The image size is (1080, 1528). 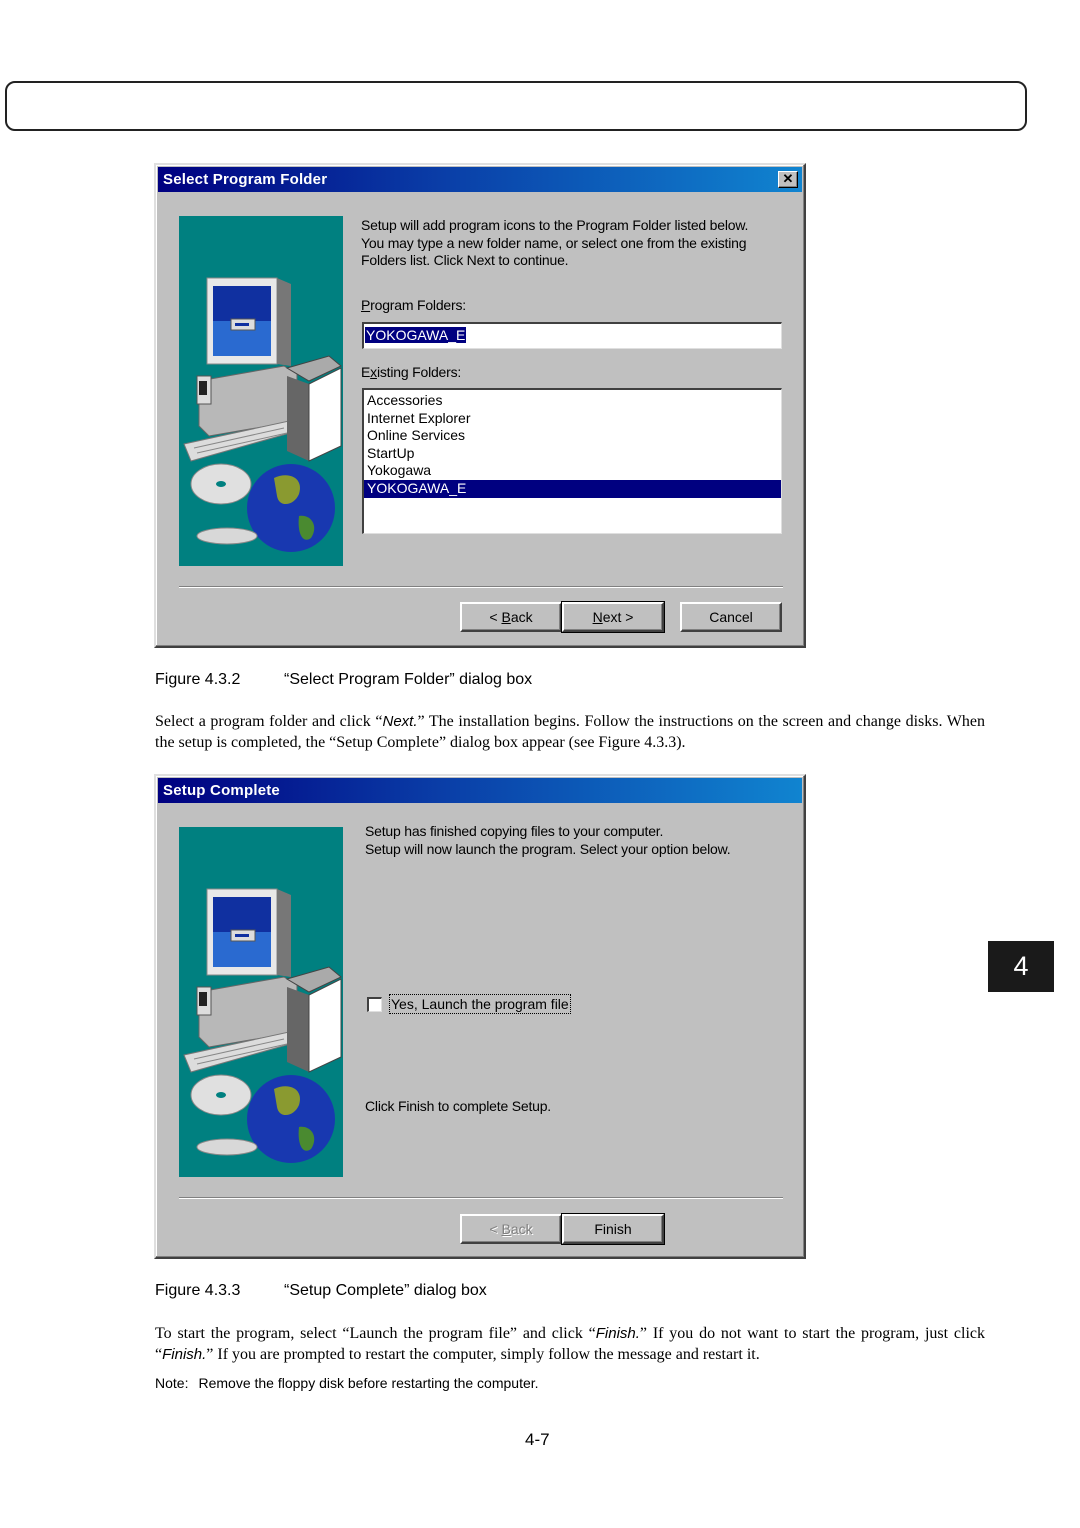 I want to click on page-number: 4-7, so click(x=537, y=1439).